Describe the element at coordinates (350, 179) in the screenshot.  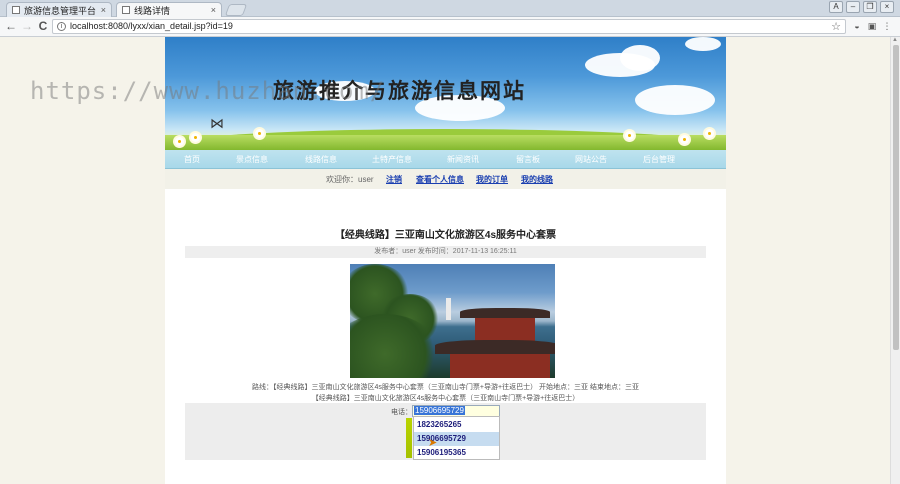
I see `welcome-text: 欢迎你：user` at that location.